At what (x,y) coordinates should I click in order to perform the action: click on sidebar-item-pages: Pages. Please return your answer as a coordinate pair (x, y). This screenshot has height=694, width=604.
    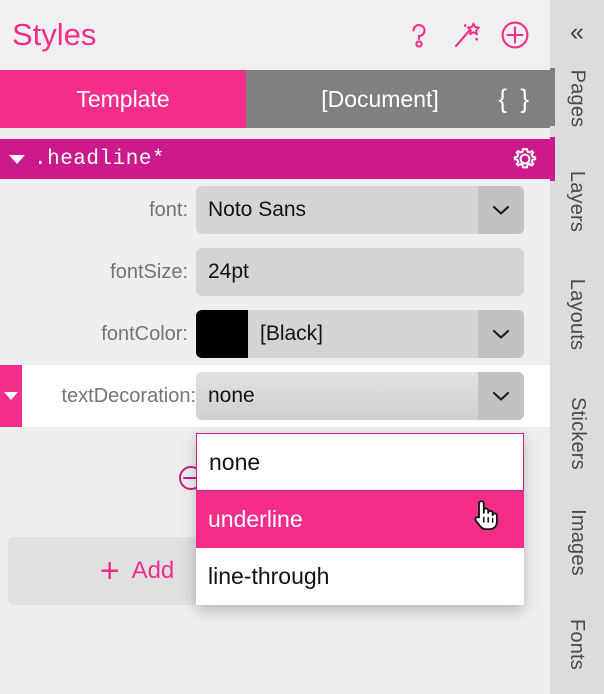
    Looking at the image, I should click on (577, 98).